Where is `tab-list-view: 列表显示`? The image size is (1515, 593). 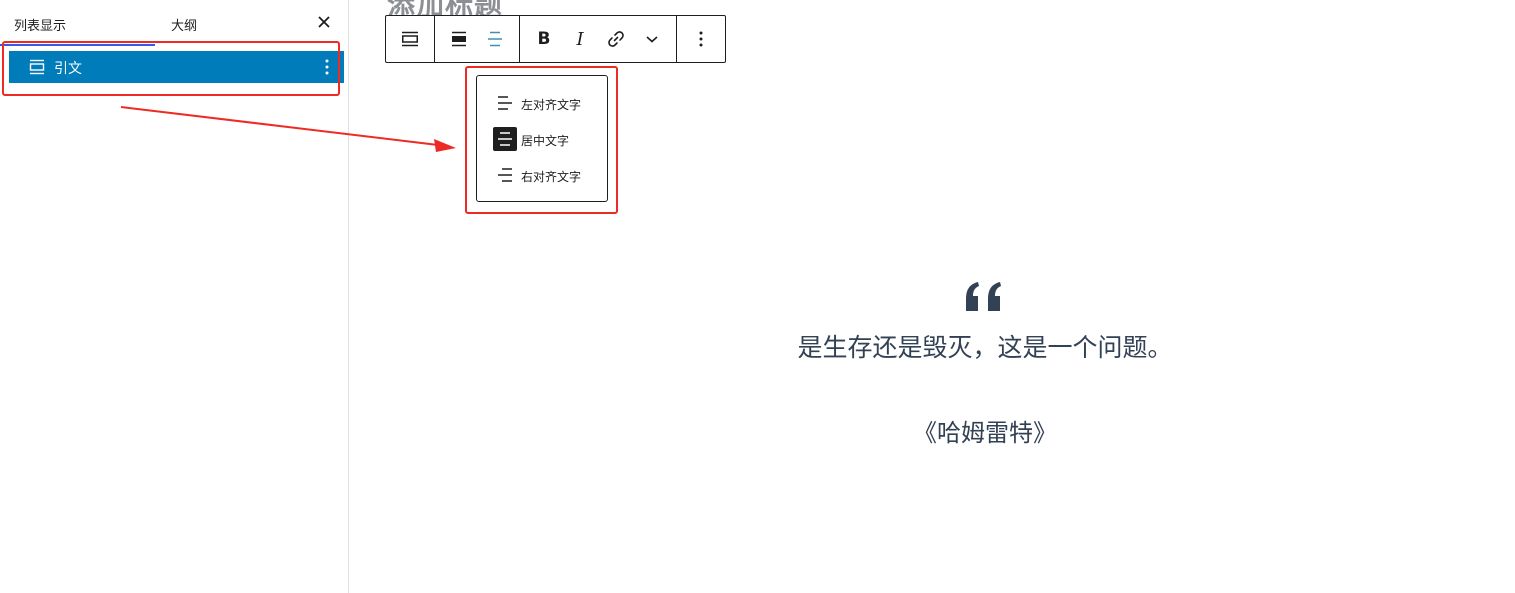 tab-list-view: 列表显示 is located at coordinates (40, 24).